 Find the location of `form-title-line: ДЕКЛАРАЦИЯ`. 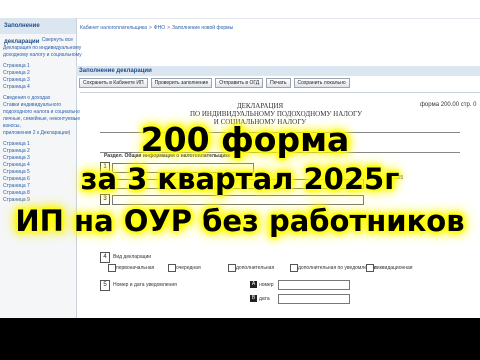

form-title-line: ДЕКЛАРАЦИЯ is located at coordinates (260, 106).